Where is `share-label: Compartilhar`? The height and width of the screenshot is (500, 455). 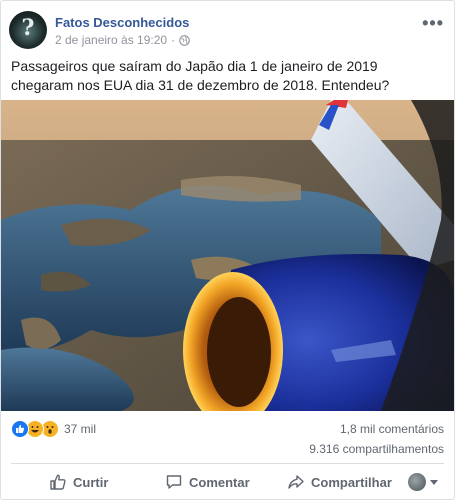
share-label: Compartilhar is located at coordinates (351, 482).